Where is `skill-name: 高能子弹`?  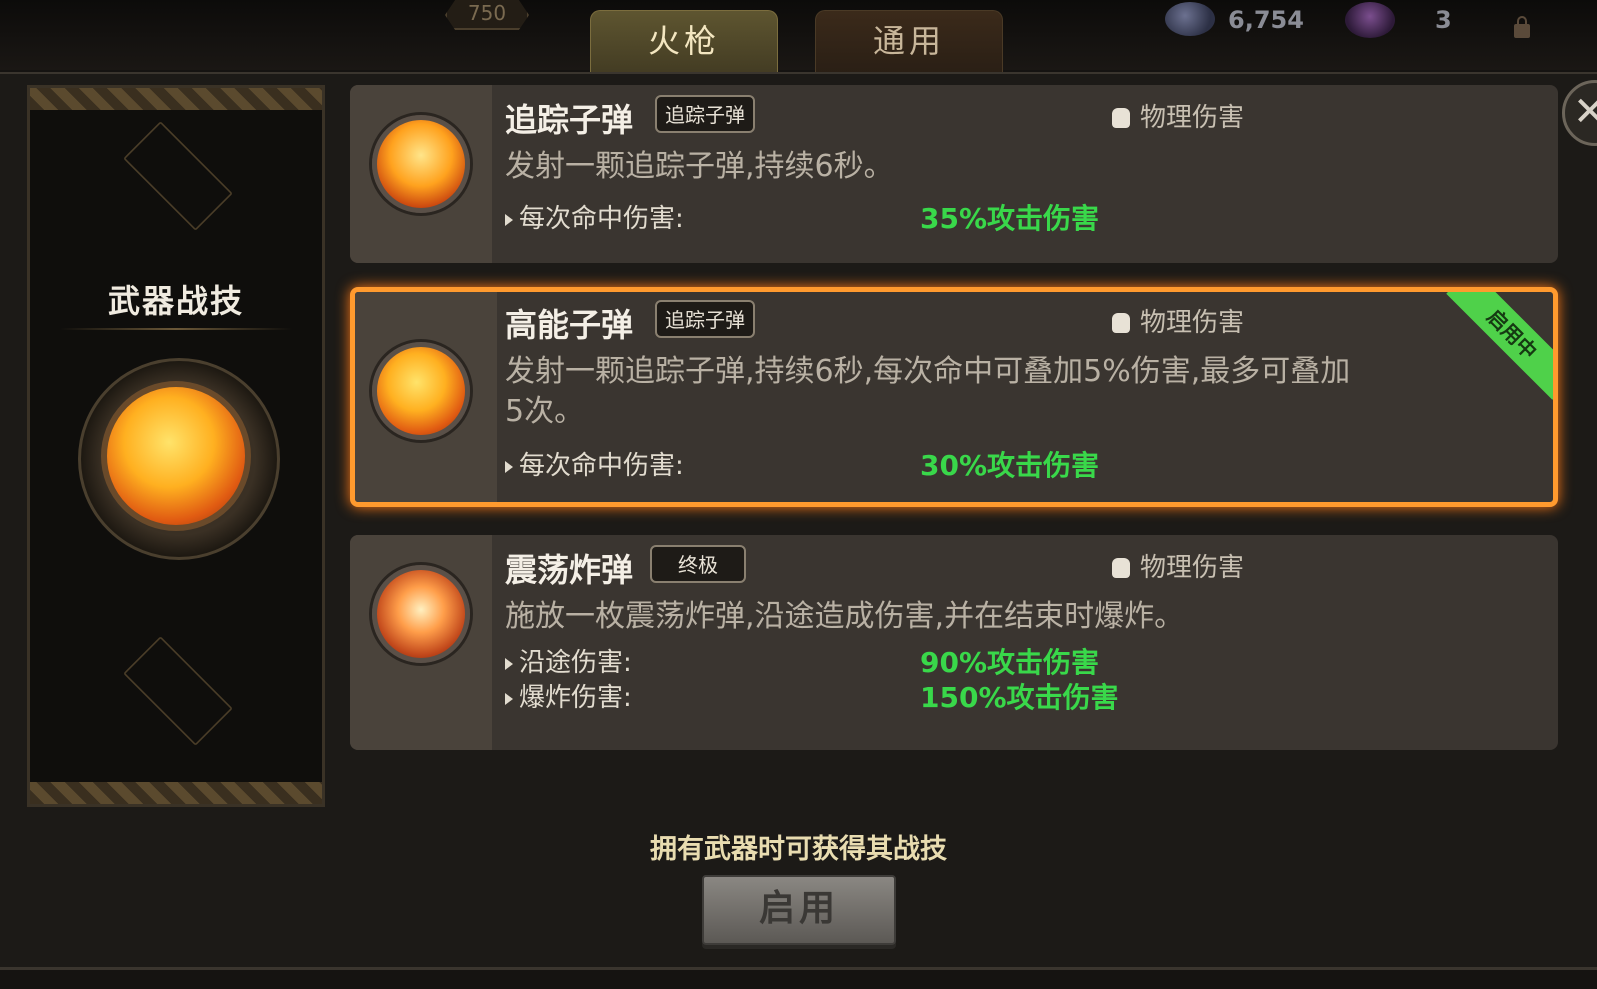
skill-name: 高能子弹 is located at coordinates (569, 325).